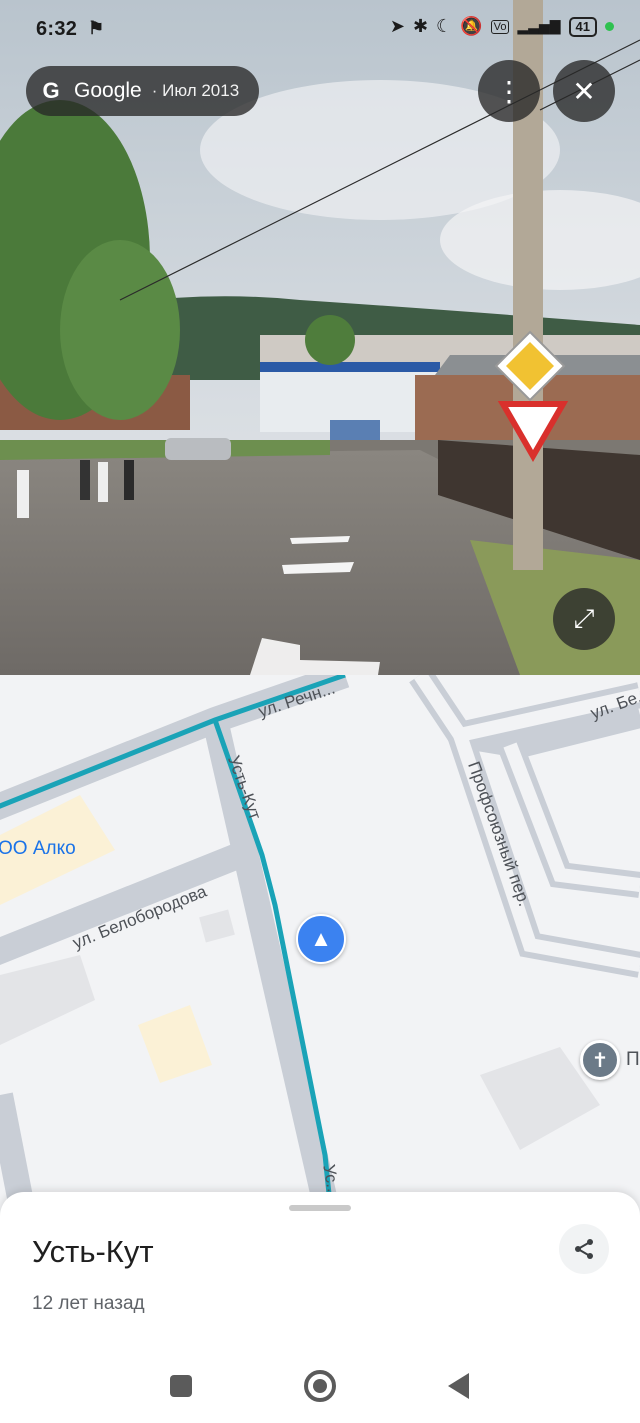  I want to click on battery-icon: 41, so click(582, 26).